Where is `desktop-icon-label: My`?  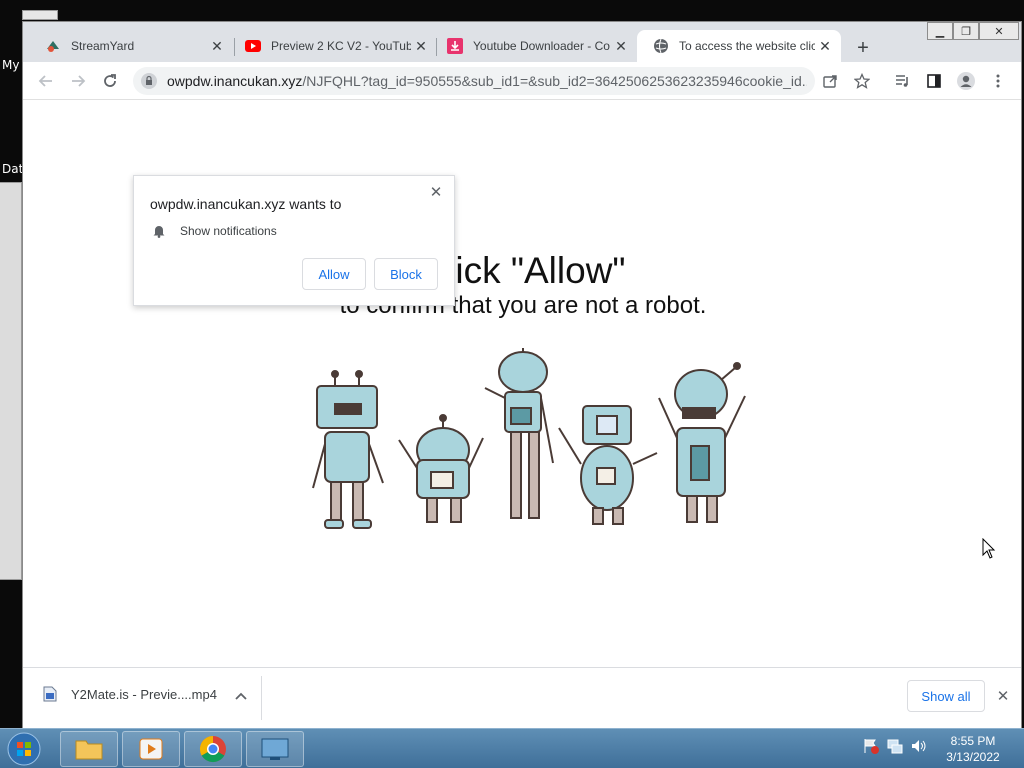 desktop-icon-label: My is located at coordinates (10, 65).